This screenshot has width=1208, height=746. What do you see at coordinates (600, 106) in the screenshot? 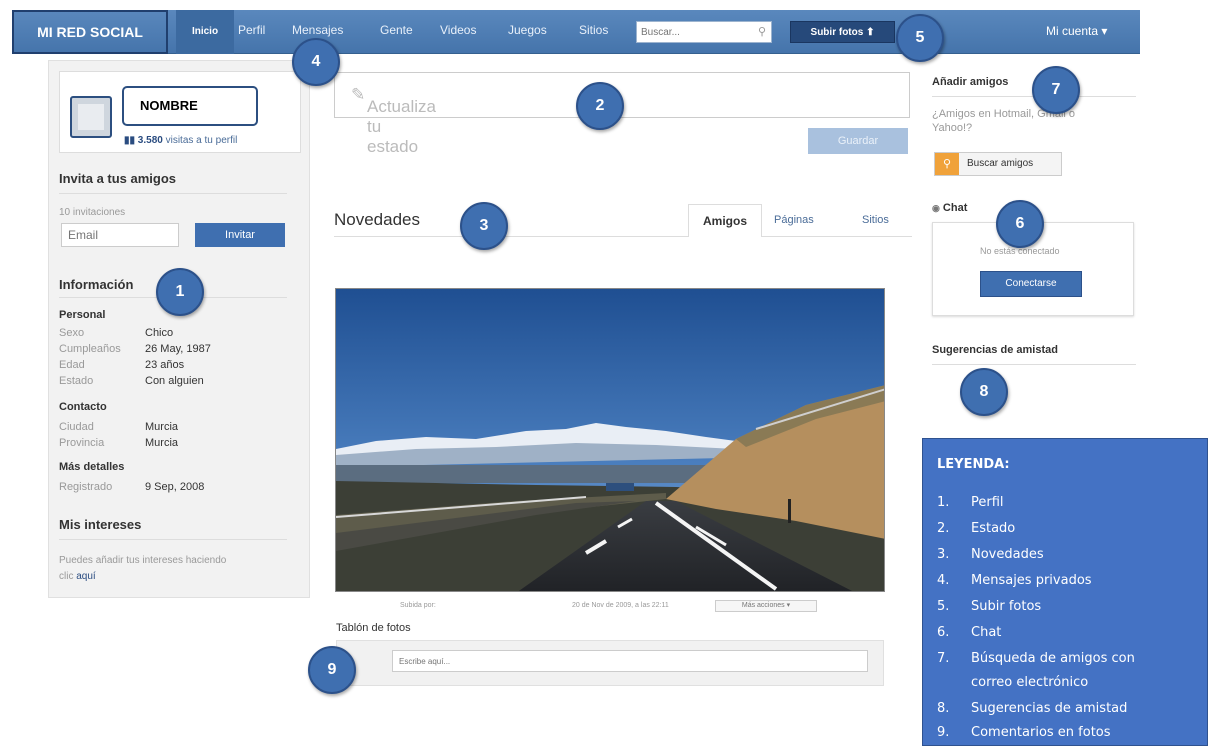
I see `annotation-badge-2: 2` at bounding box center [600, 106].